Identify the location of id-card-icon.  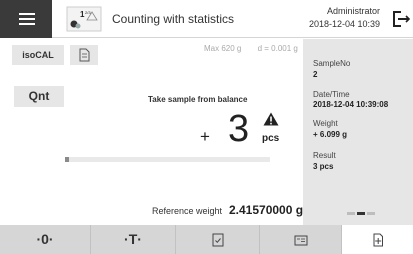
(300, 240).